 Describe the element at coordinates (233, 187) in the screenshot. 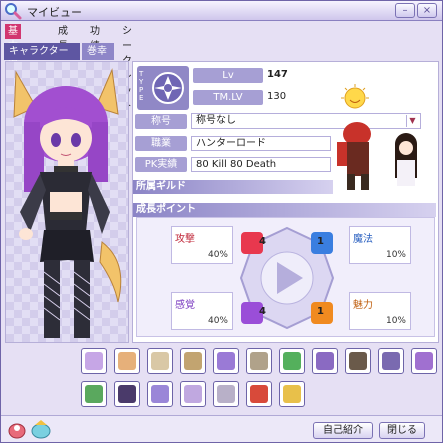

I see `guild-label: 所属ギルド` at that location.